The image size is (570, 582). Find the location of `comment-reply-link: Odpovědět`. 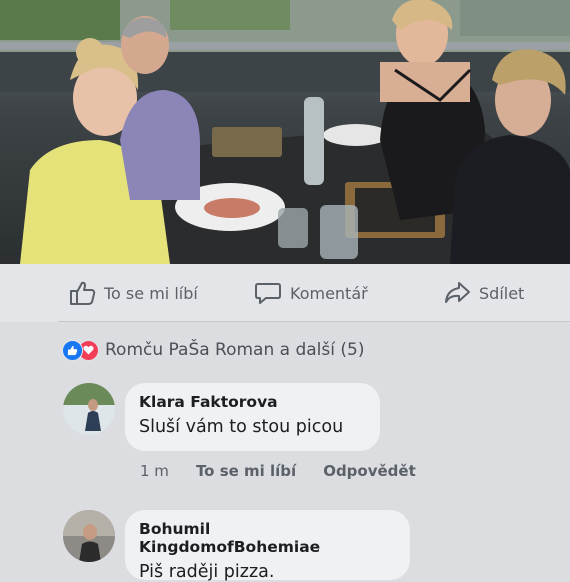

comment-reply-link: Odpovědět is located at coordinates (369, 471).